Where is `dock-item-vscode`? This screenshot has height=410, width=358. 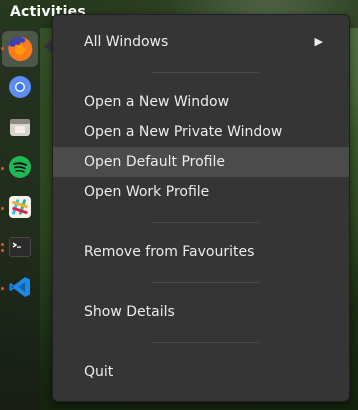 dock-item-vscode is located at coordinates (20, 287).